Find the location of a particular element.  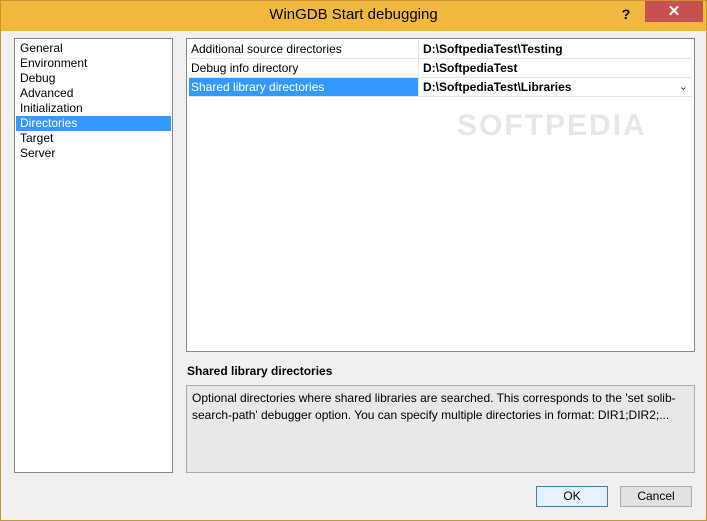

property-value-dropdown: D:\SoftpediaTest\Libraries ⌄ is located at coordinates (556, 87).